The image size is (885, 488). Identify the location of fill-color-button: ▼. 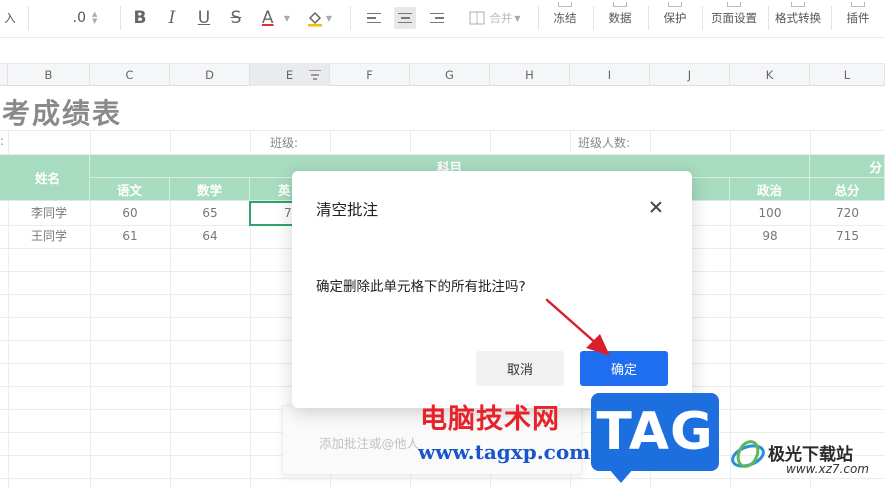
(319, 18).